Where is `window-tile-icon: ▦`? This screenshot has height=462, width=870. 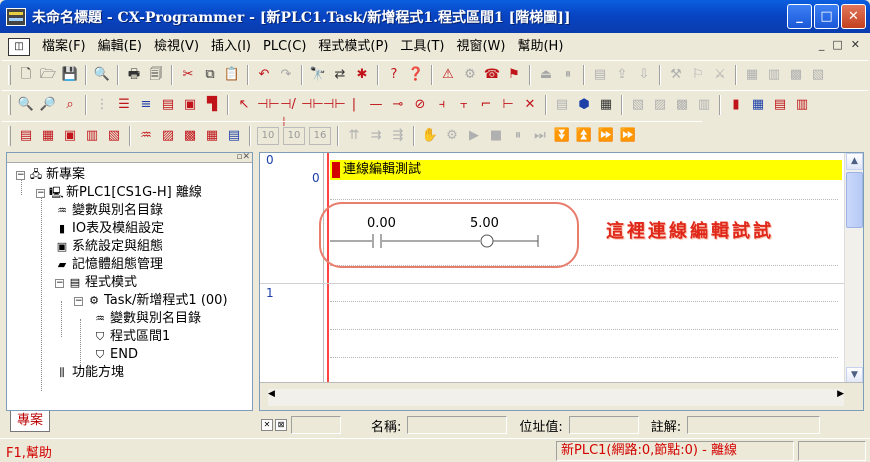
window-tile-icon: ▦ is located at coordinates (752, 75).